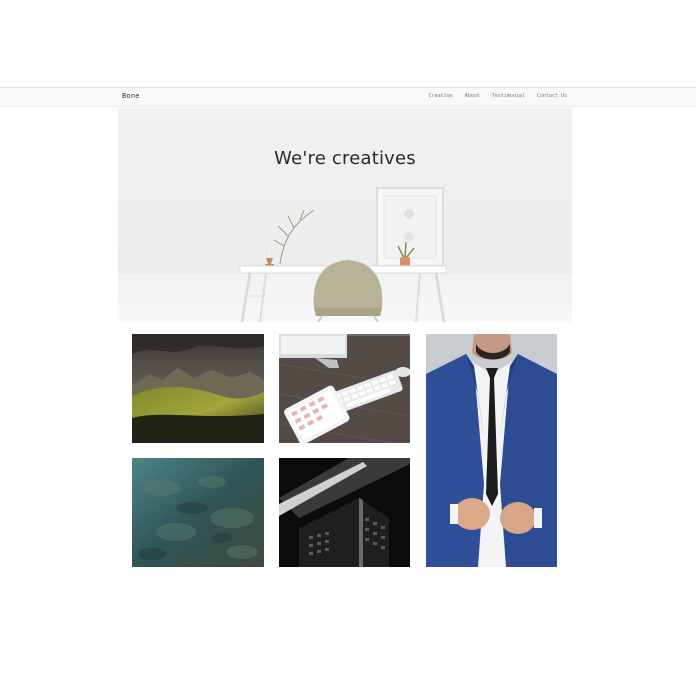 This screenshot has height=696, width=696. Describe the element at coordinates (269, 257) in the screenshot. I see `candle-holder` at that location.